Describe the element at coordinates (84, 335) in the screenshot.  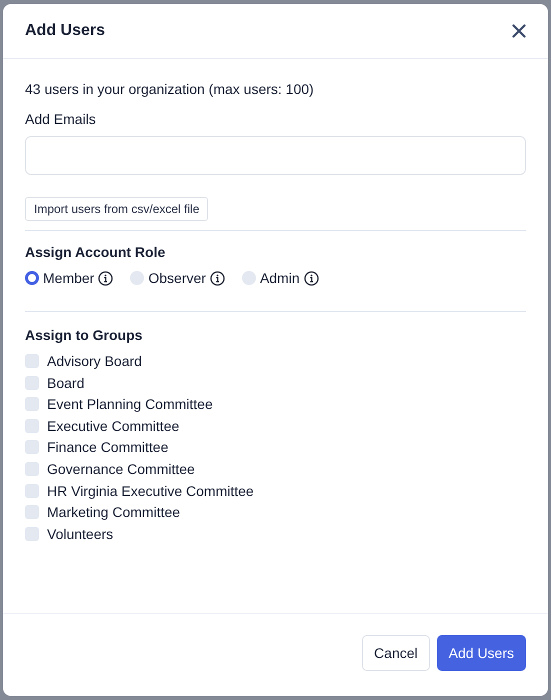
I see `groups-heading: Assign to Groups` at that location.